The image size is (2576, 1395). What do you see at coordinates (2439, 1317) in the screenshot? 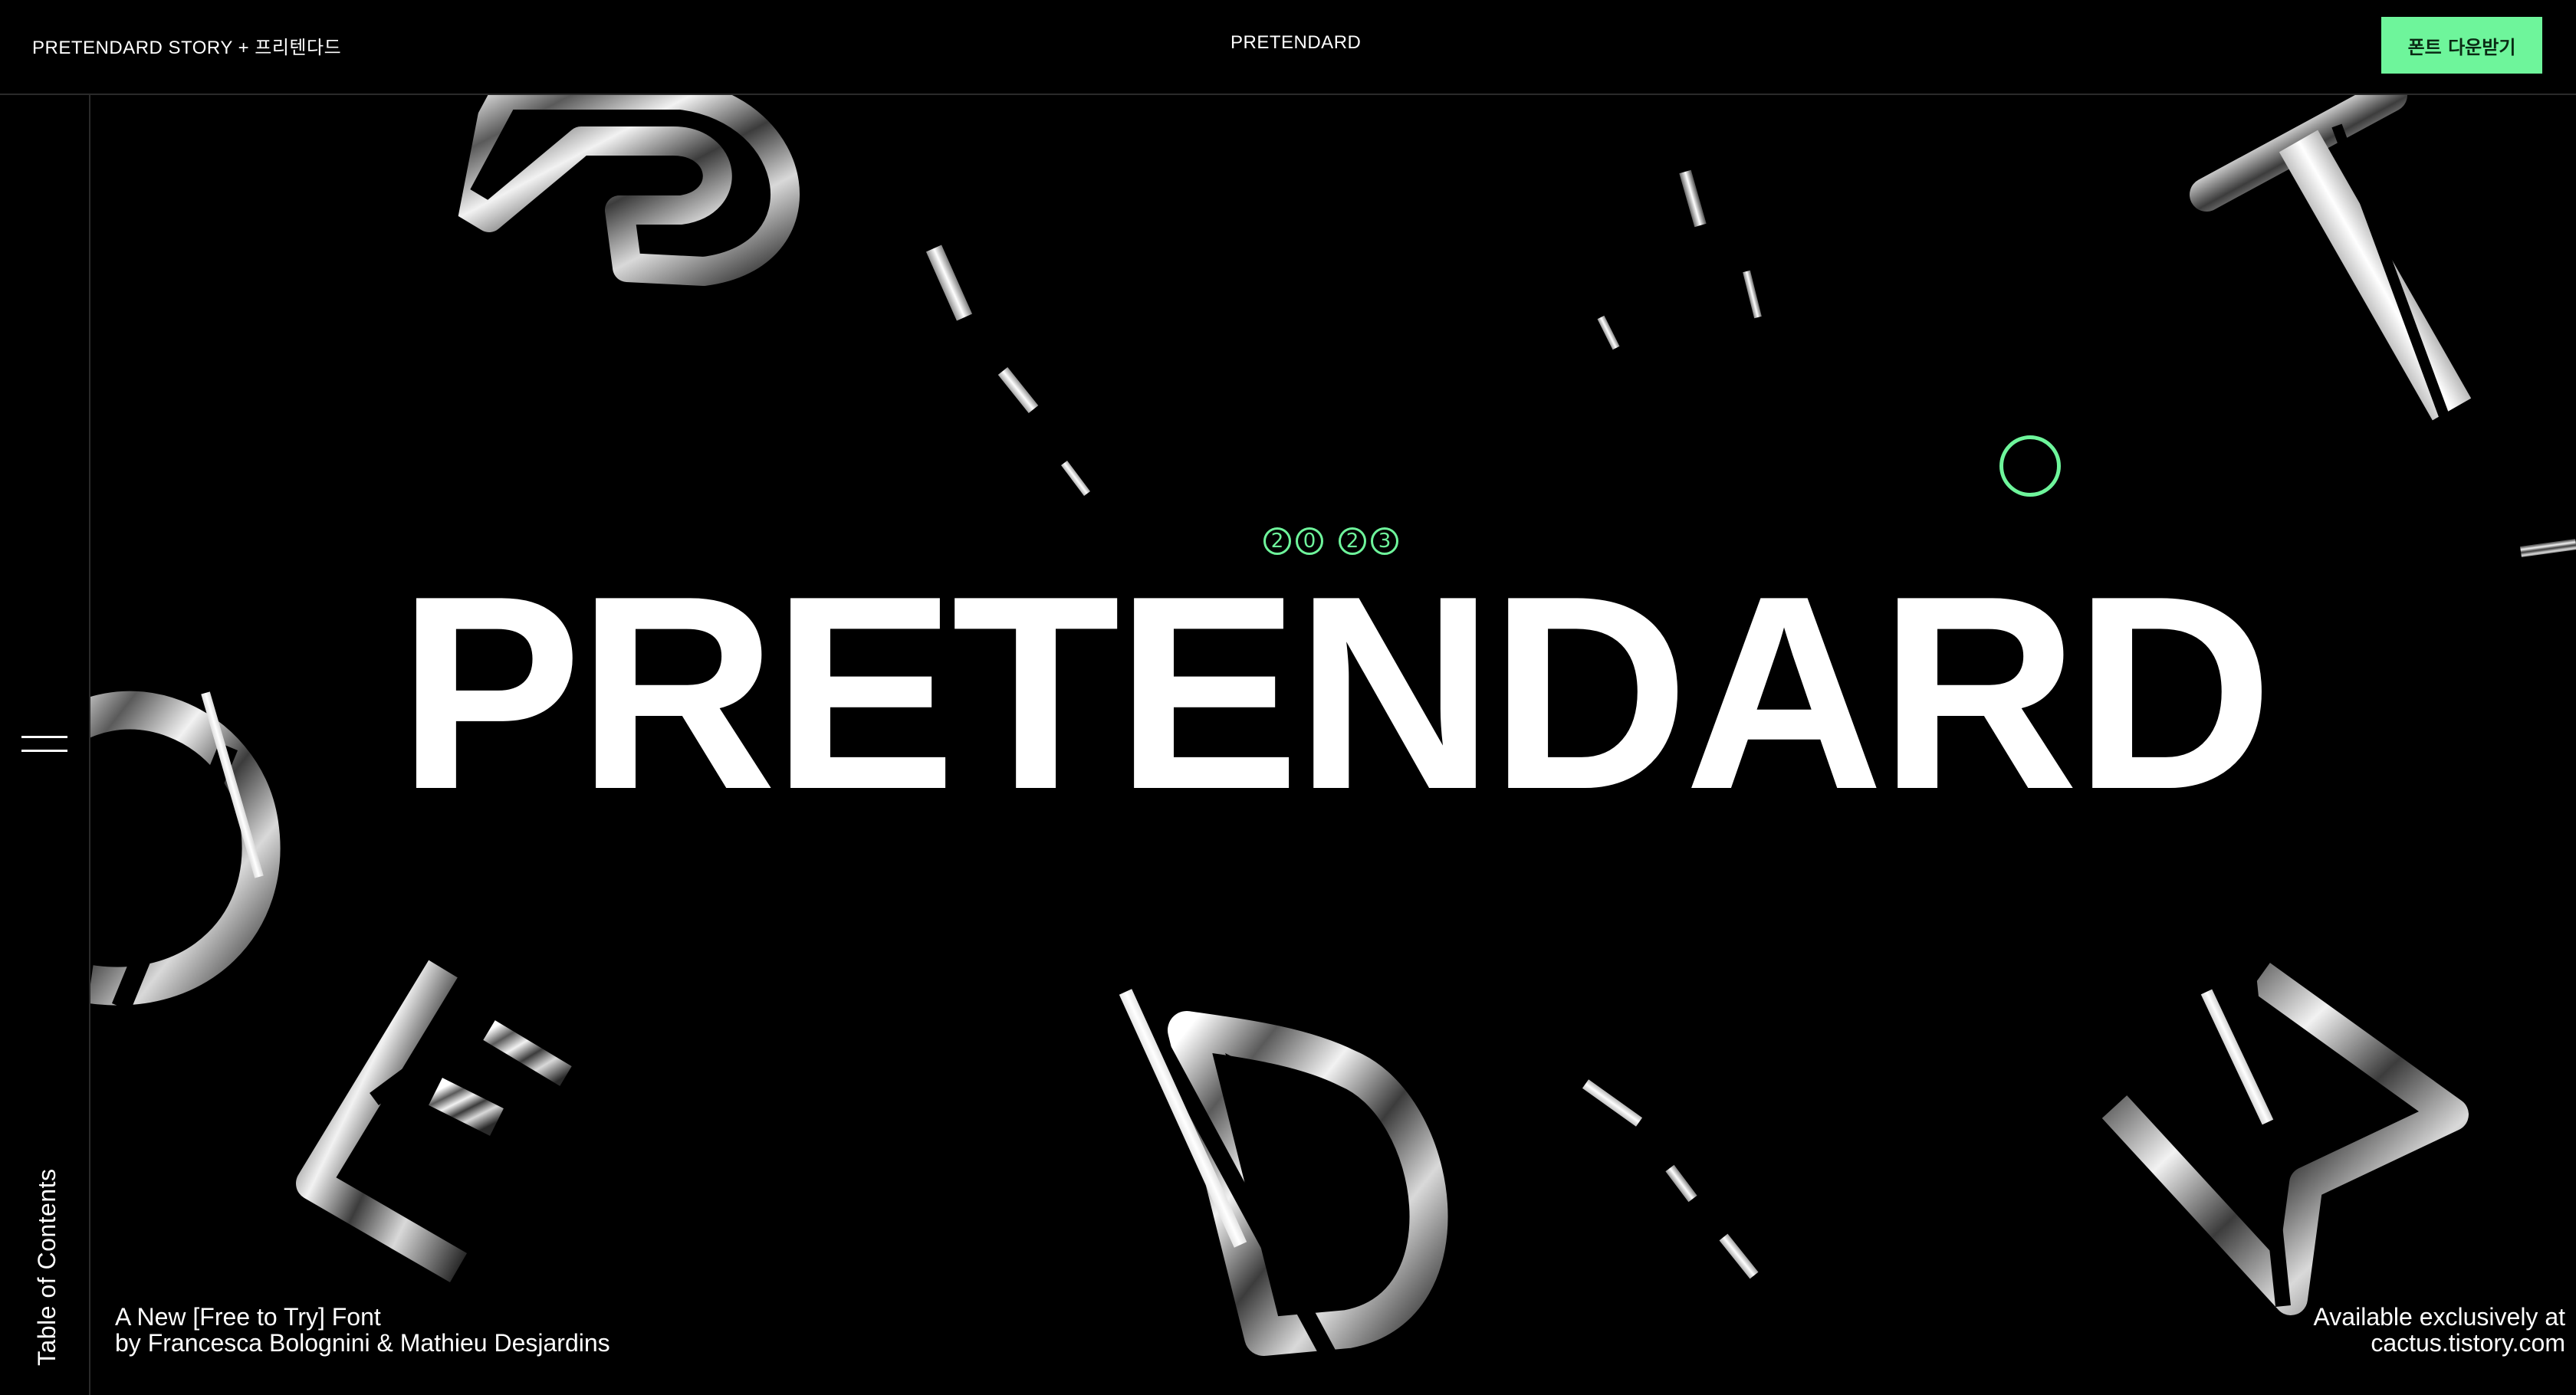
I see `availability-line: Available exclusively at` at bounding box center [2439, 1317].